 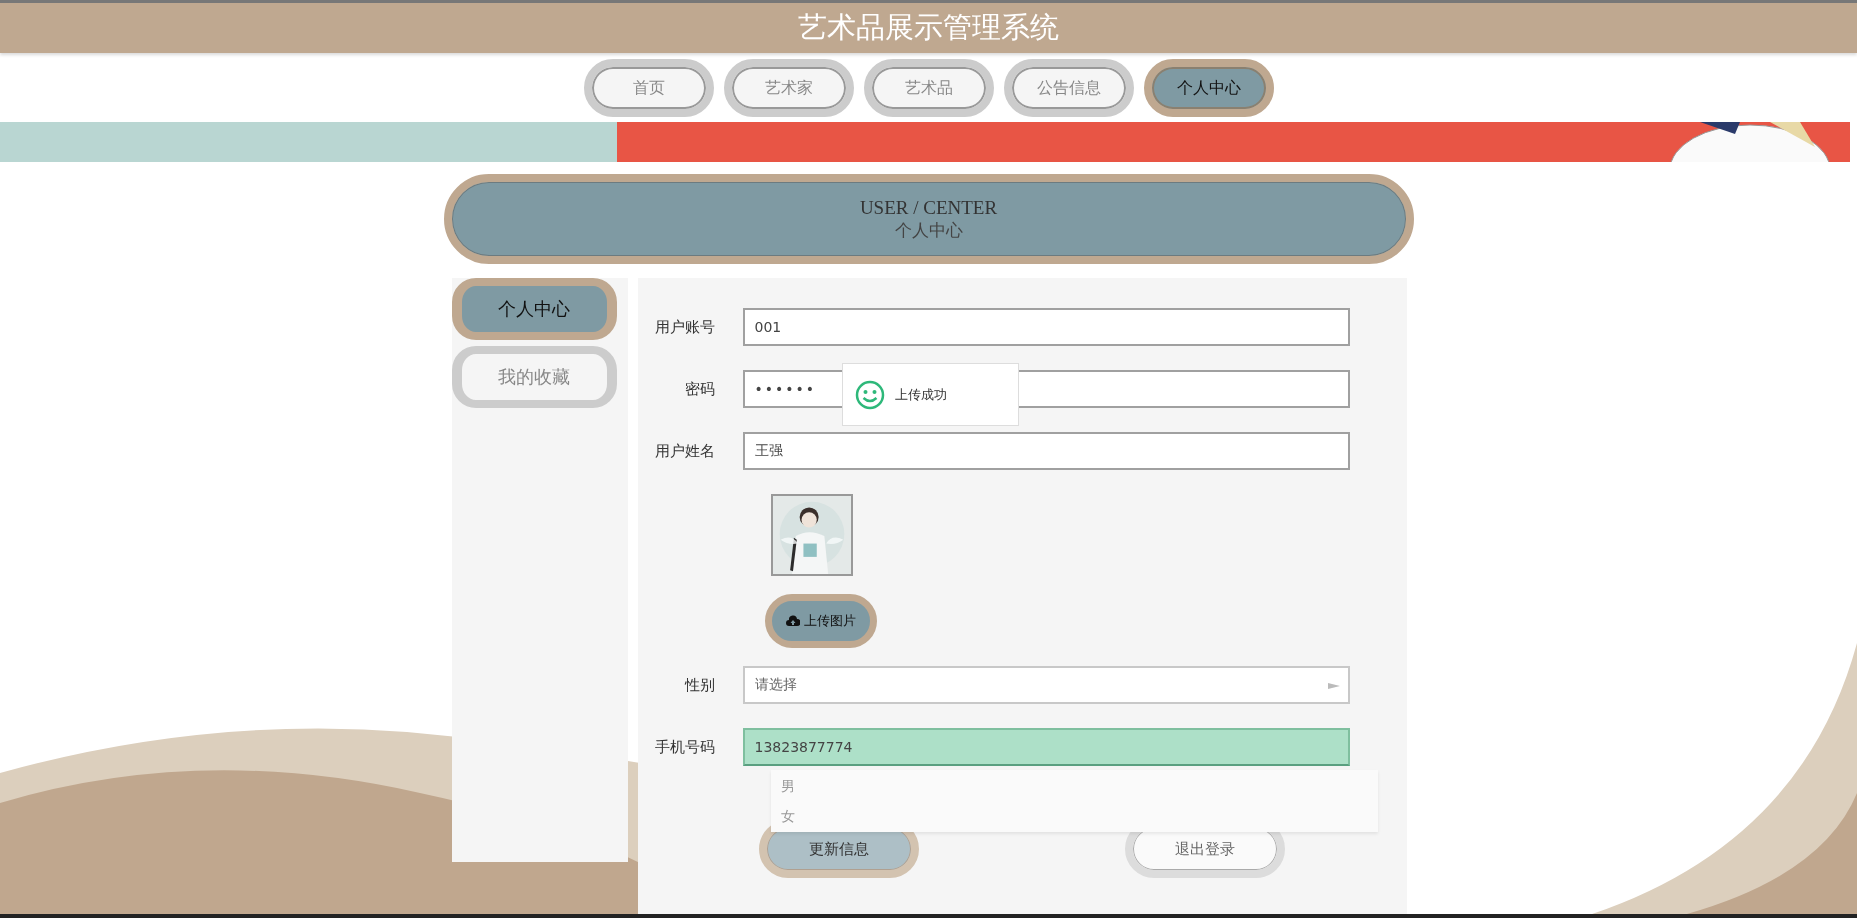 I want to click on input-field: 13823877774, so click(x=1046, y=747).